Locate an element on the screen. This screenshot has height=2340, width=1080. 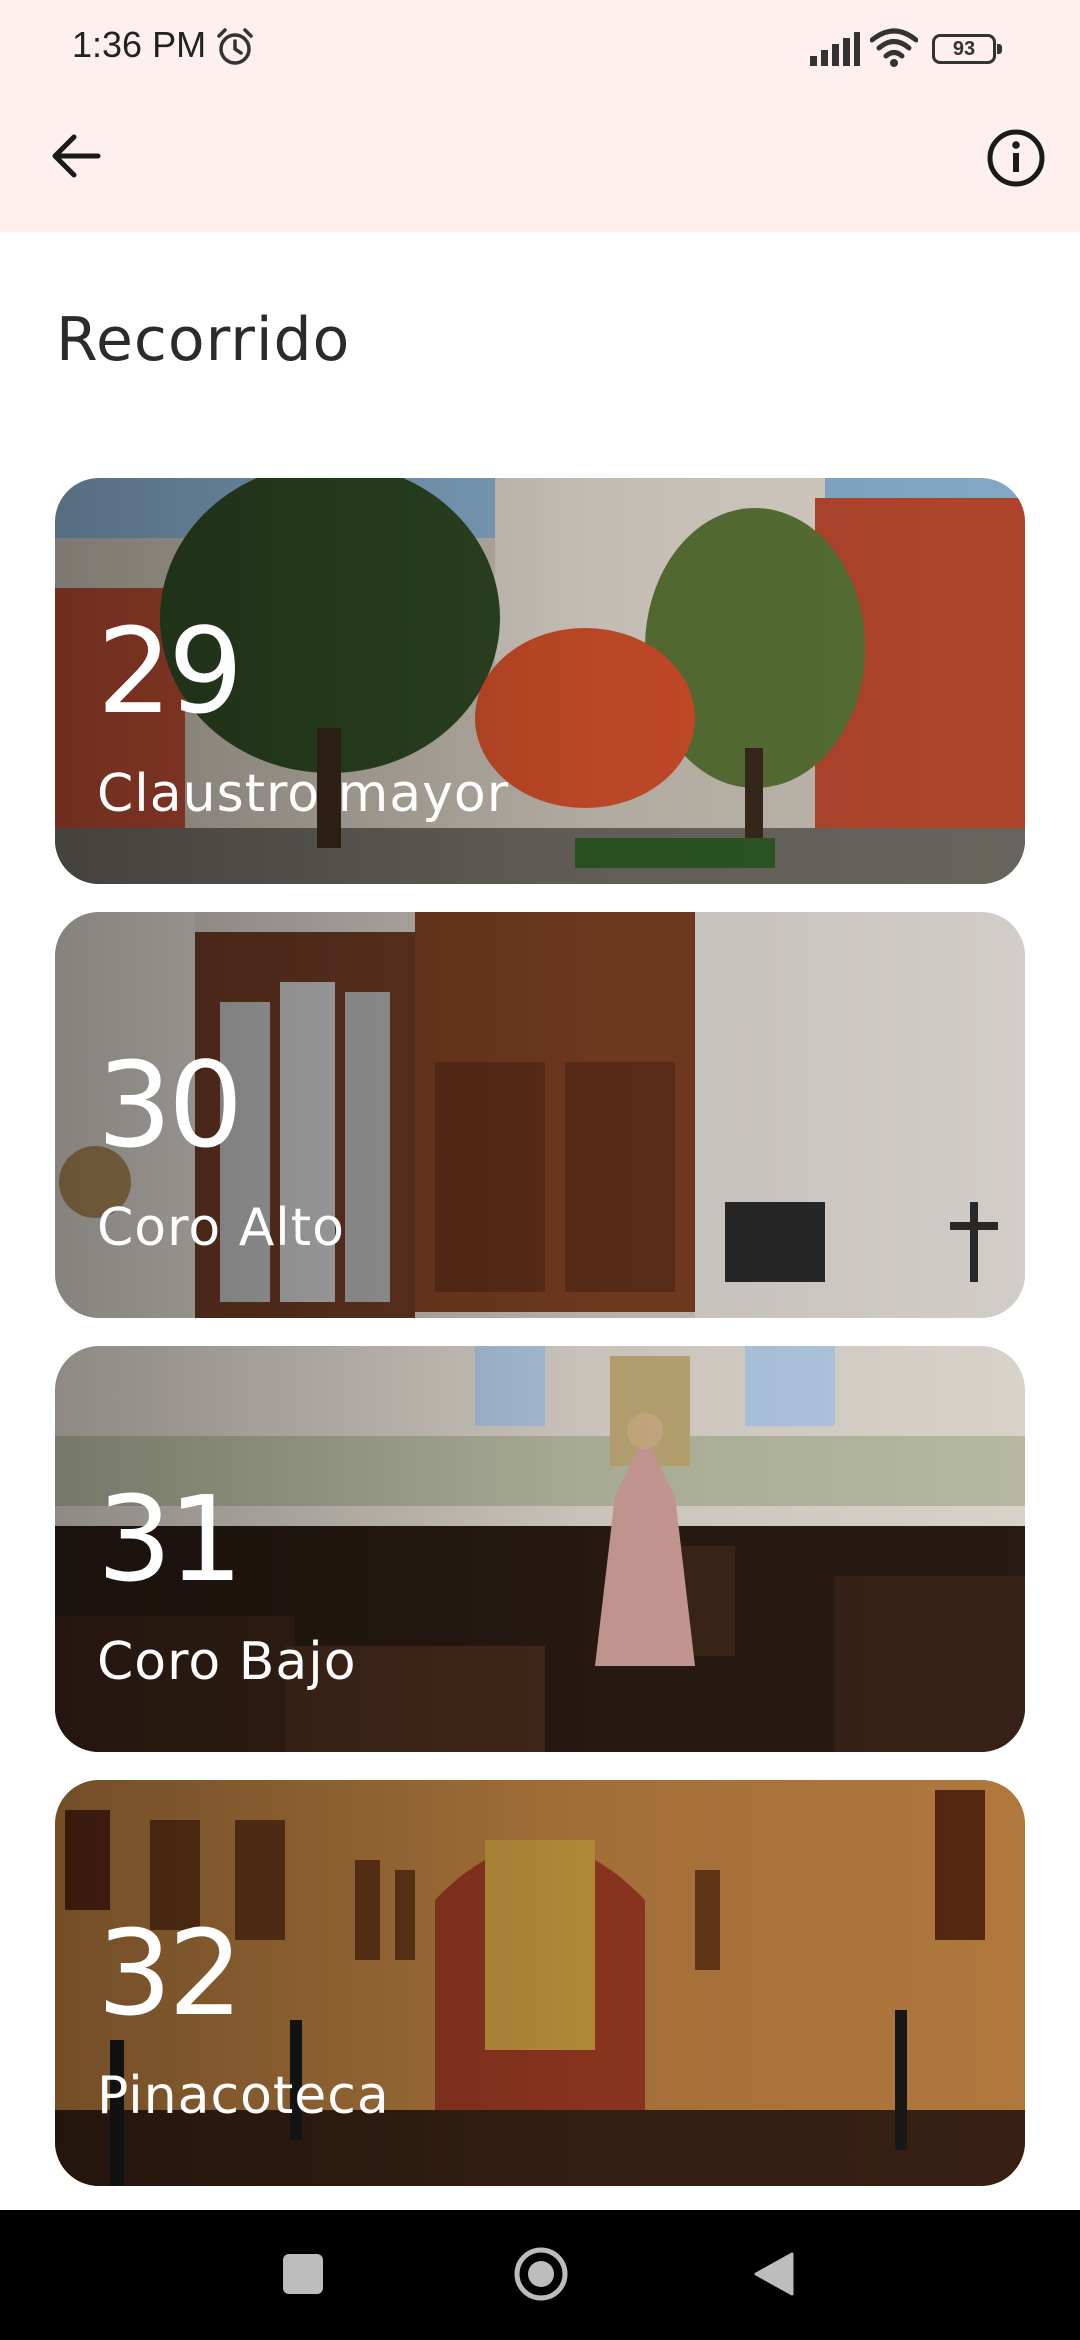
status-bar: 1:36 PM 93 is located at coordinates (540, 50).